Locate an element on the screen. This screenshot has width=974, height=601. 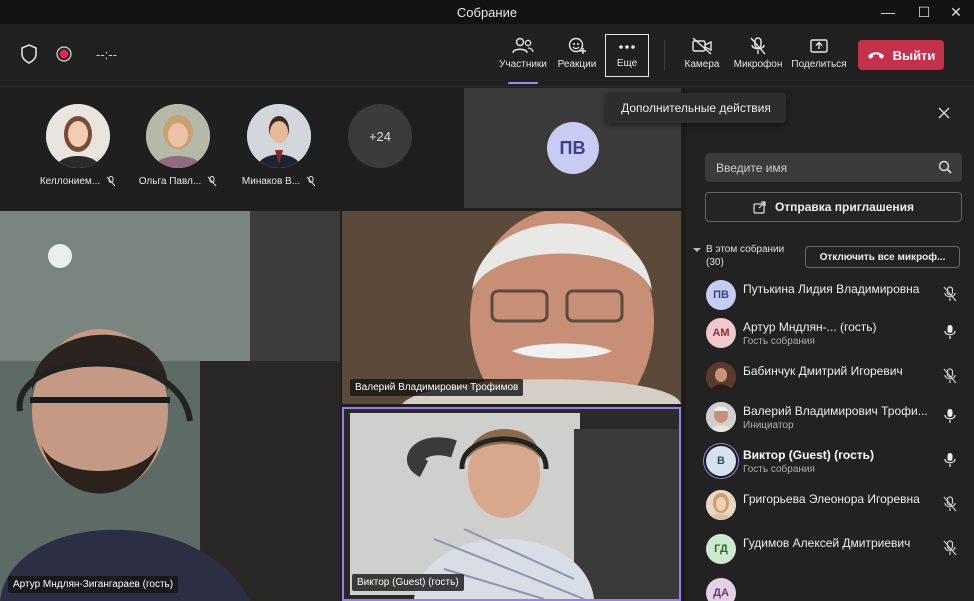
video-tile-valery: Валерий Владимирович Трофимов is located at coordinates (511, 307).